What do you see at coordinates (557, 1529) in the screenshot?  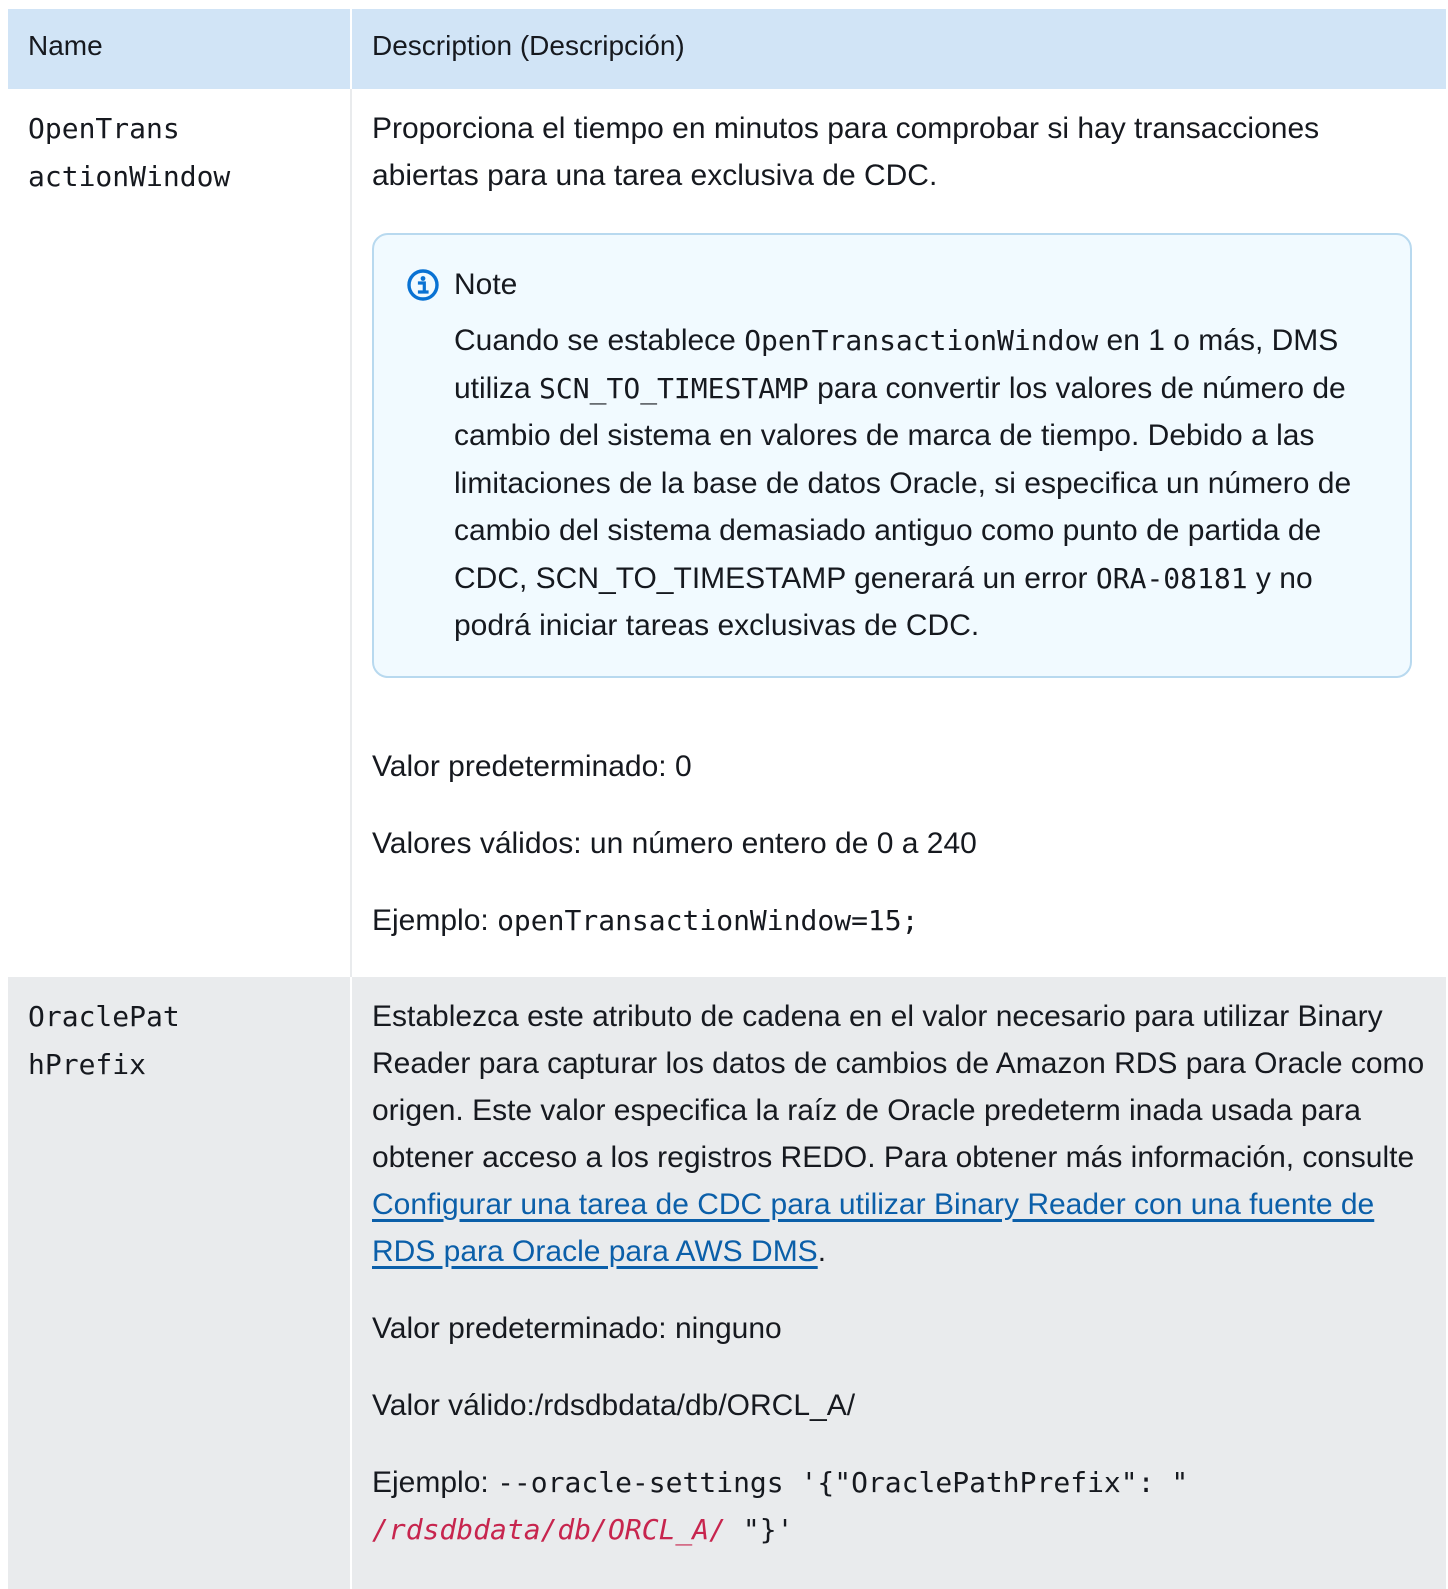 I see `example-code-variable: /rdsdbdata/db/ORCL_A/` at bounding box center [557, 1529].